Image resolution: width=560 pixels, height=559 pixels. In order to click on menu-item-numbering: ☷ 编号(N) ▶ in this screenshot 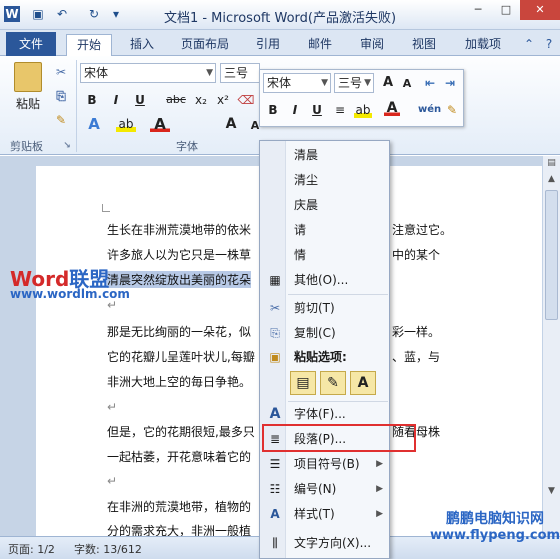, I will do `click(324, 489)`.